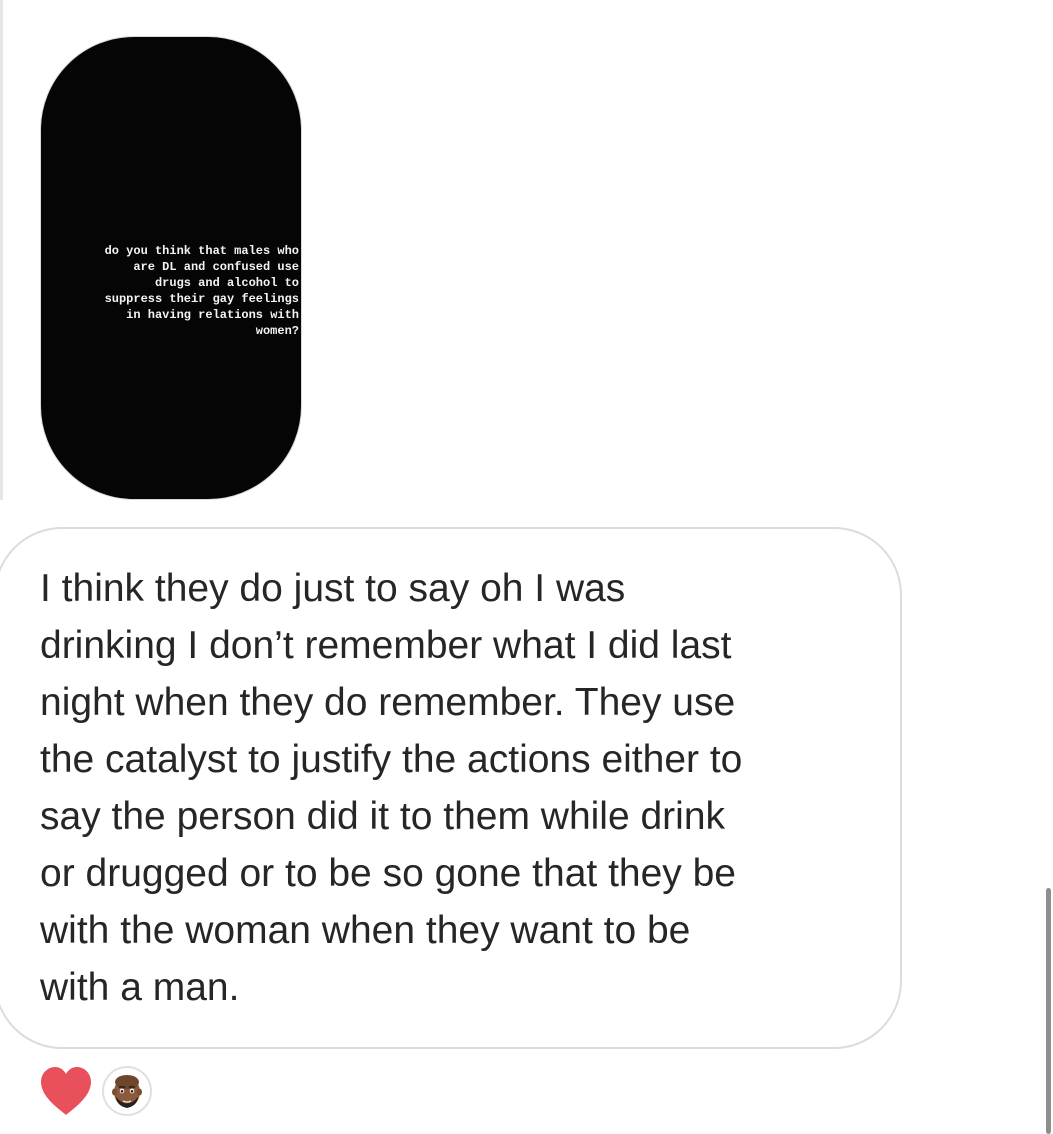  Describe the element at coordinates (1, 250) in the screenshot. I see `reply-guide-line` at that location.